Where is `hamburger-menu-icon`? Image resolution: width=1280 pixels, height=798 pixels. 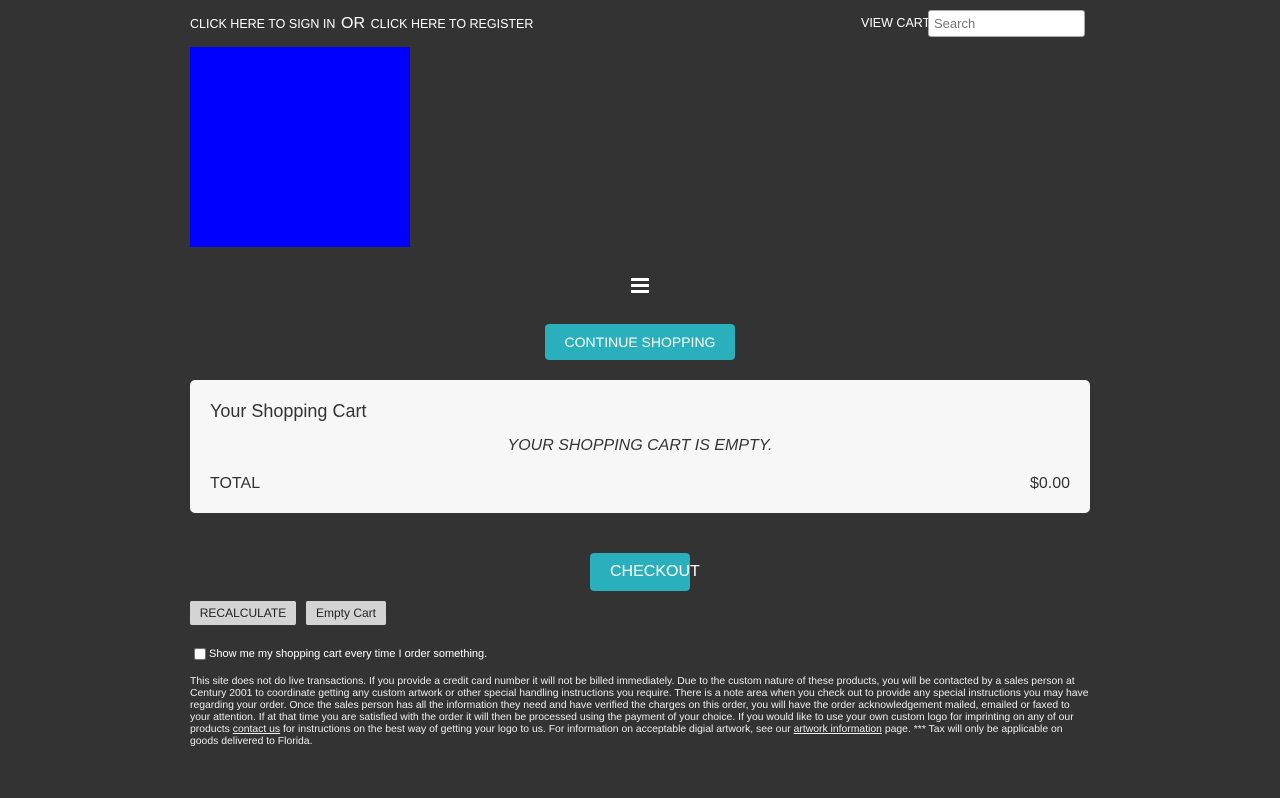 hamburger-menu-icon is located at coordinates (640, 286).